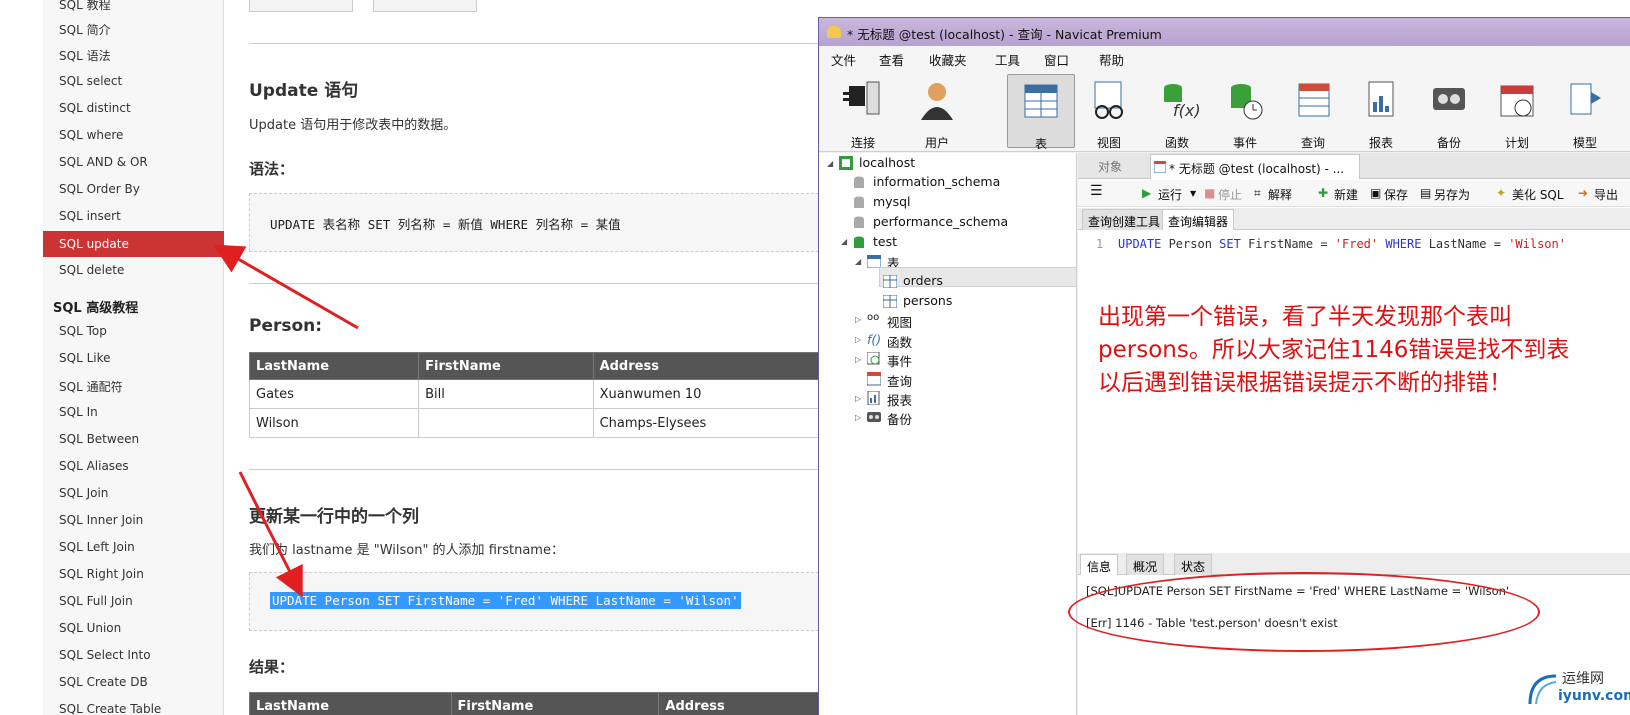 This screenshot has width=1630, height=715. I want to click on toolbar-table-button: 表, so click(1041, 112).